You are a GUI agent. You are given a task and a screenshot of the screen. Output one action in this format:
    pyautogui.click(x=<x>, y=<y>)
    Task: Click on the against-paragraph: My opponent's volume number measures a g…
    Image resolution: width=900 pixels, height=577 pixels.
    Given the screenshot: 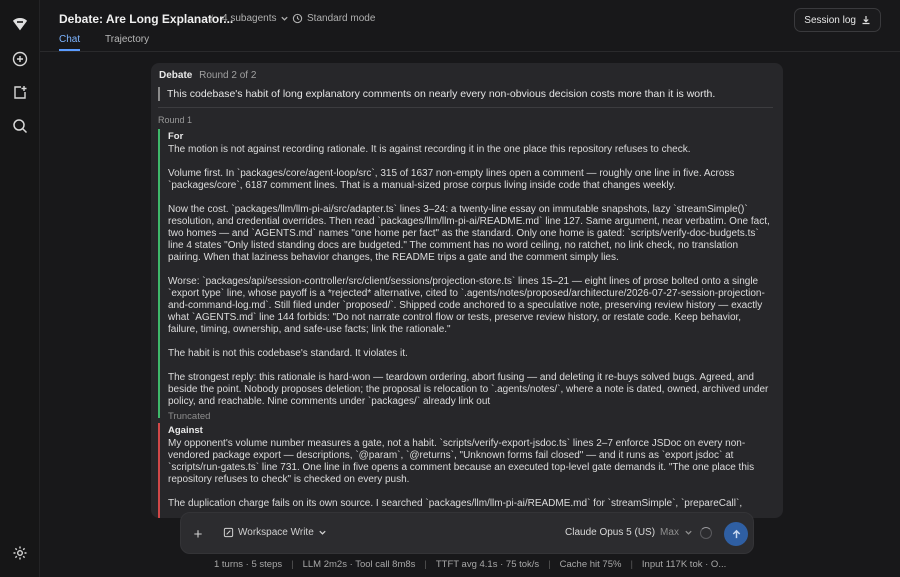 What is the action you would take?
    pyautogui.click(x=461, y=461)
    